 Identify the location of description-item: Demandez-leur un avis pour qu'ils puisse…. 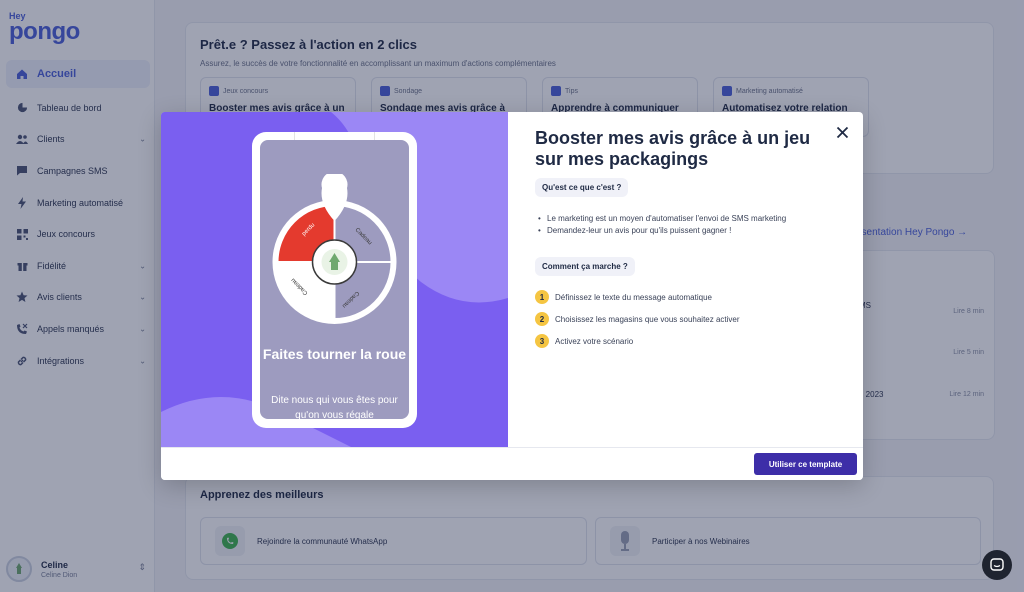
(662, 231).